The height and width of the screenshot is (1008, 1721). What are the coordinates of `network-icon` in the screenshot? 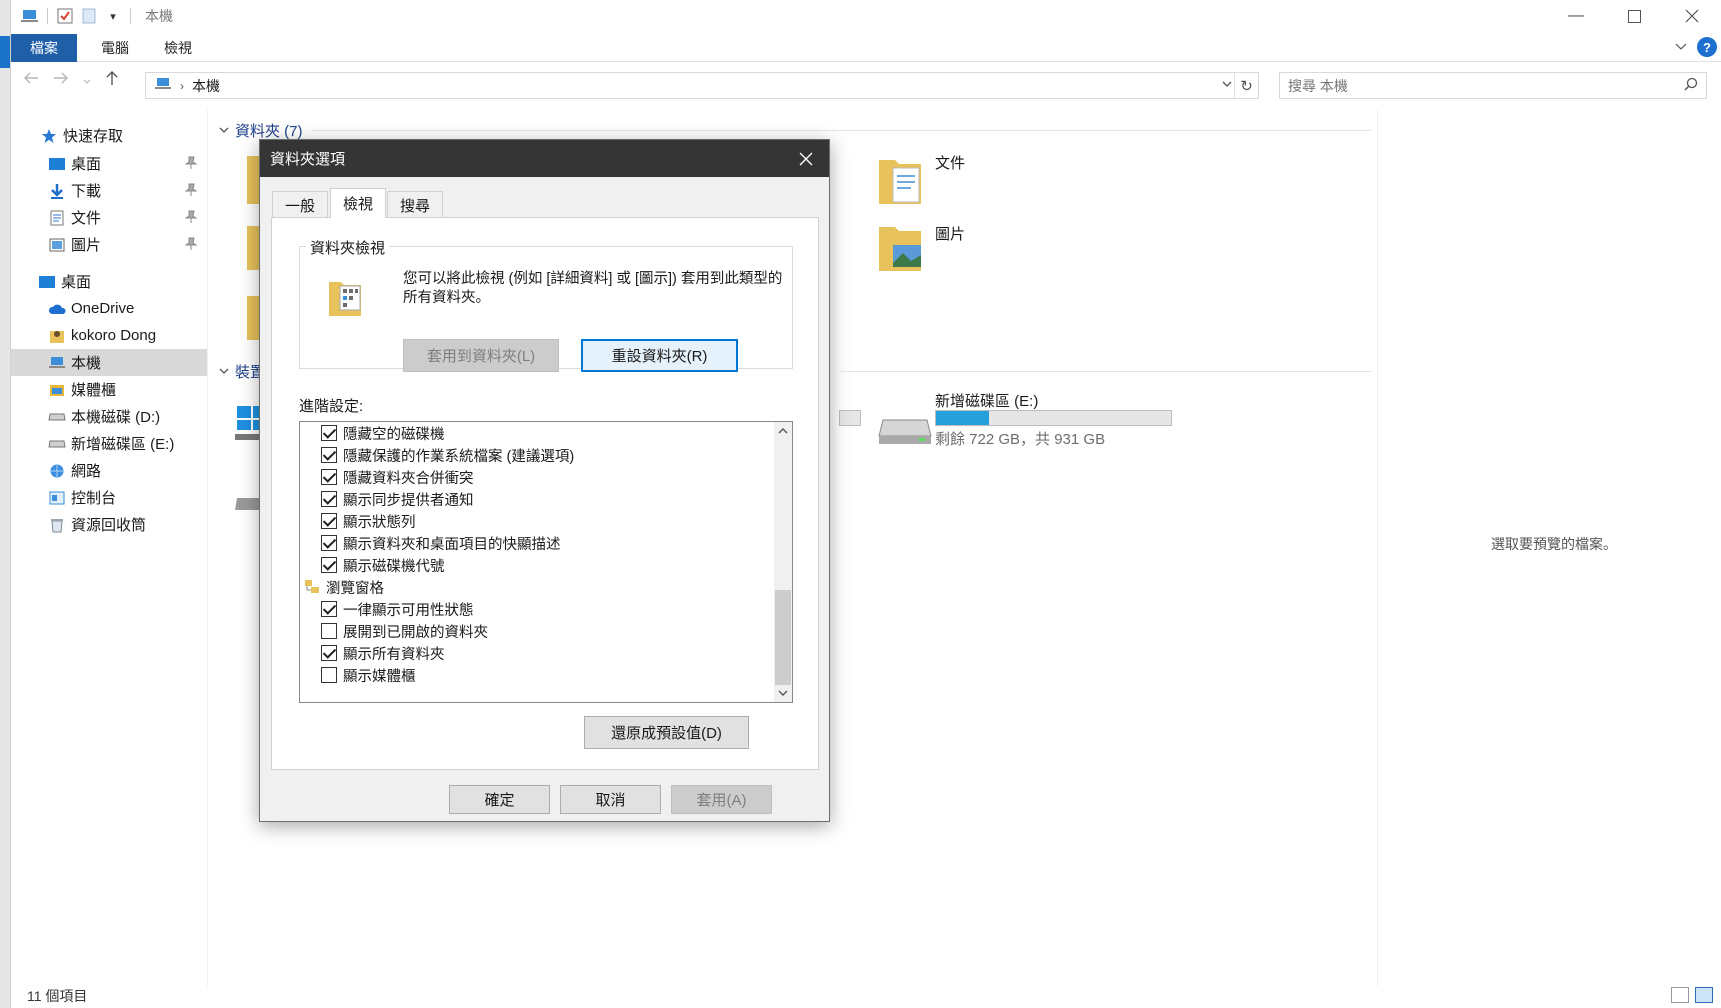 It's located at (57, 471).